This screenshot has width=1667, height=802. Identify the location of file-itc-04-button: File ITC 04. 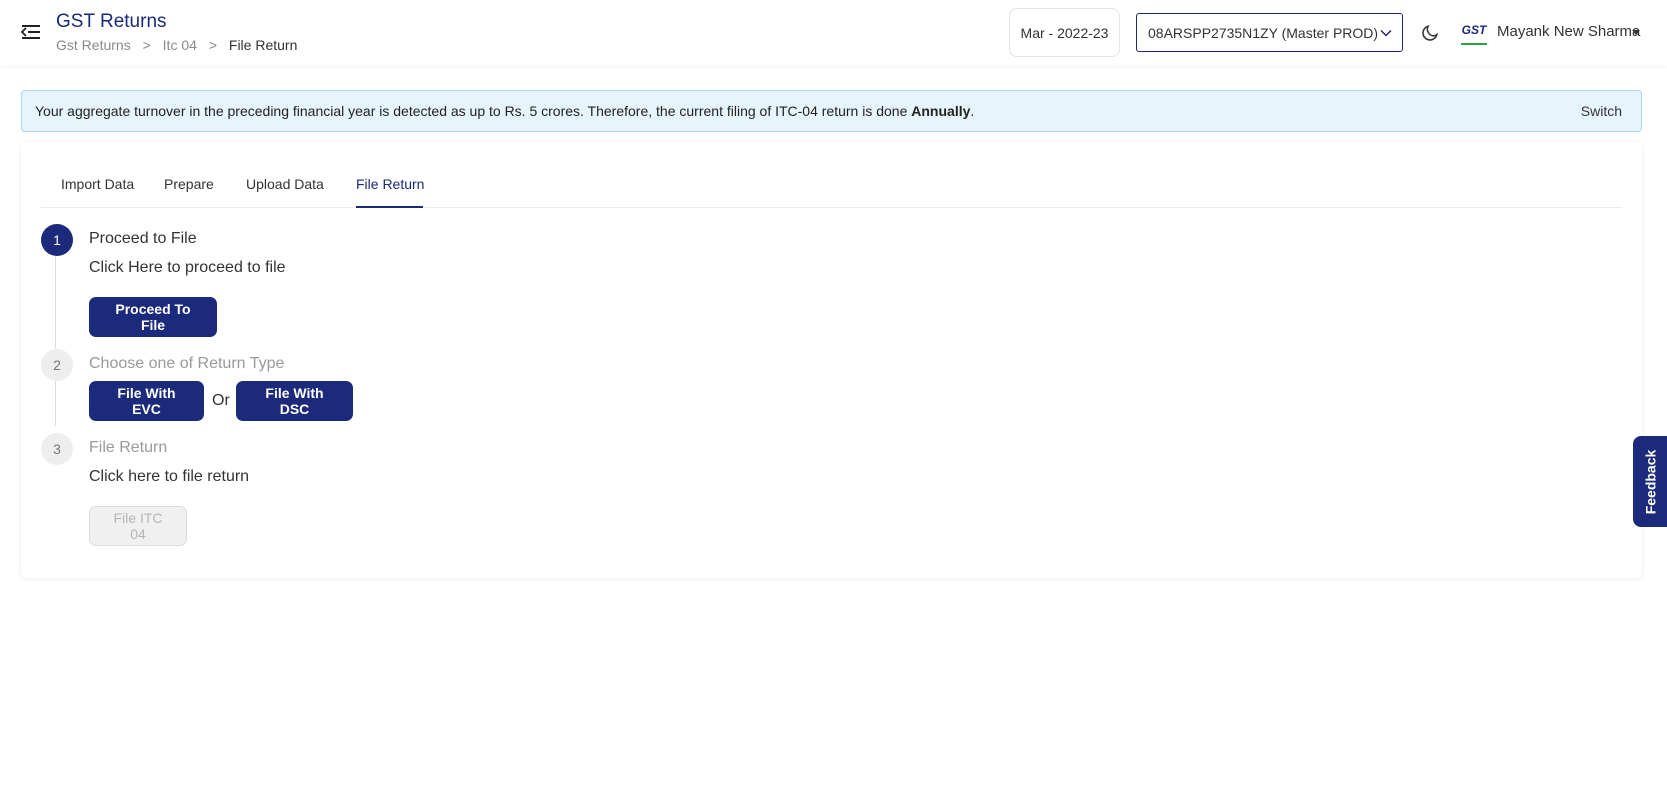
(138, 526).